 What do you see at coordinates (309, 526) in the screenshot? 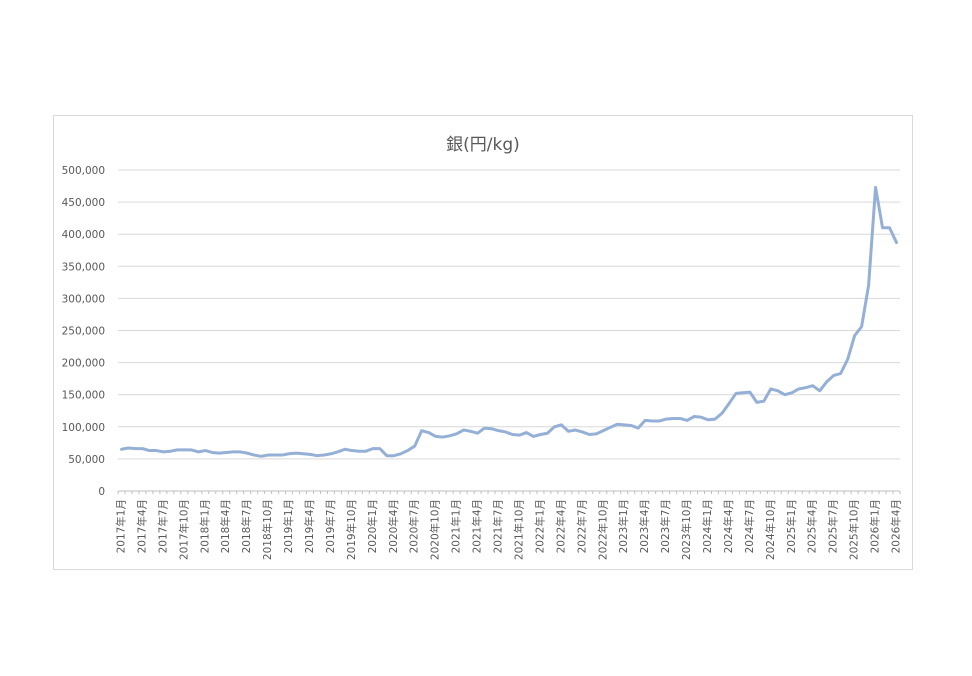
I see `x-tick-label: 2019年4月` at bounding box center [309, 526].